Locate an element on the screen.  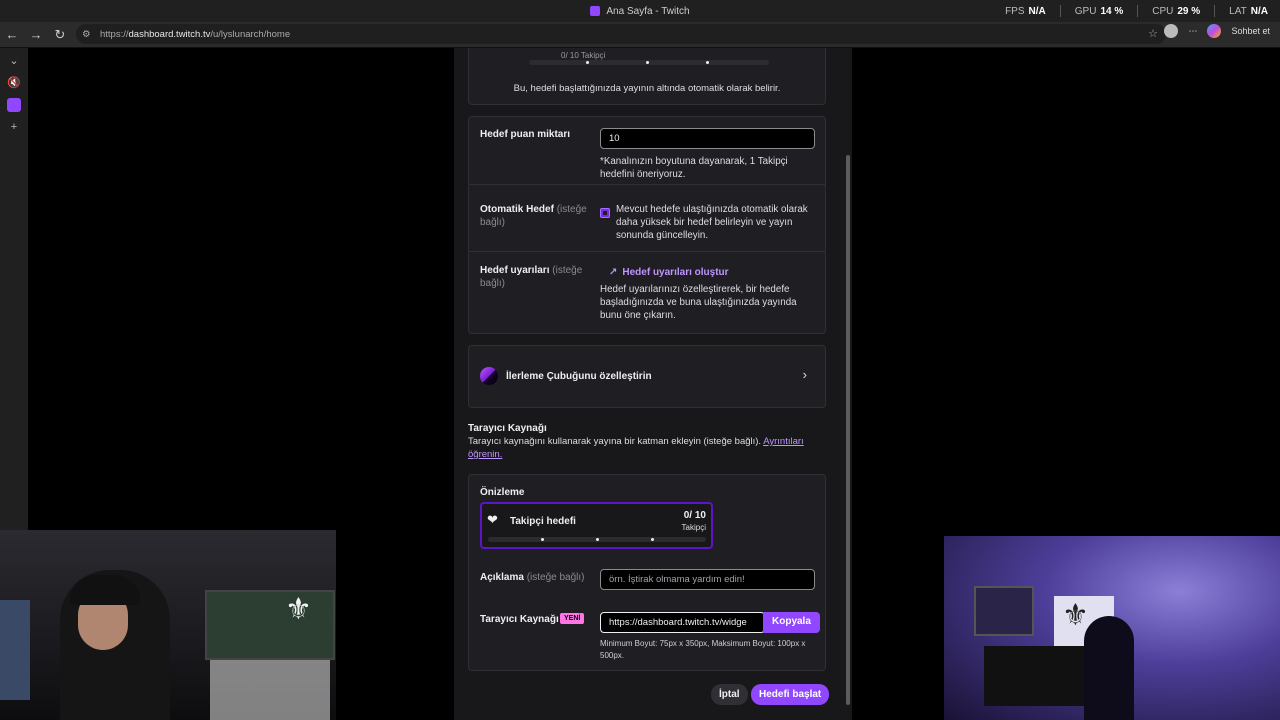
description-input: örn. İştirak olmama yardım edin! is located at coordinates (707, 579).